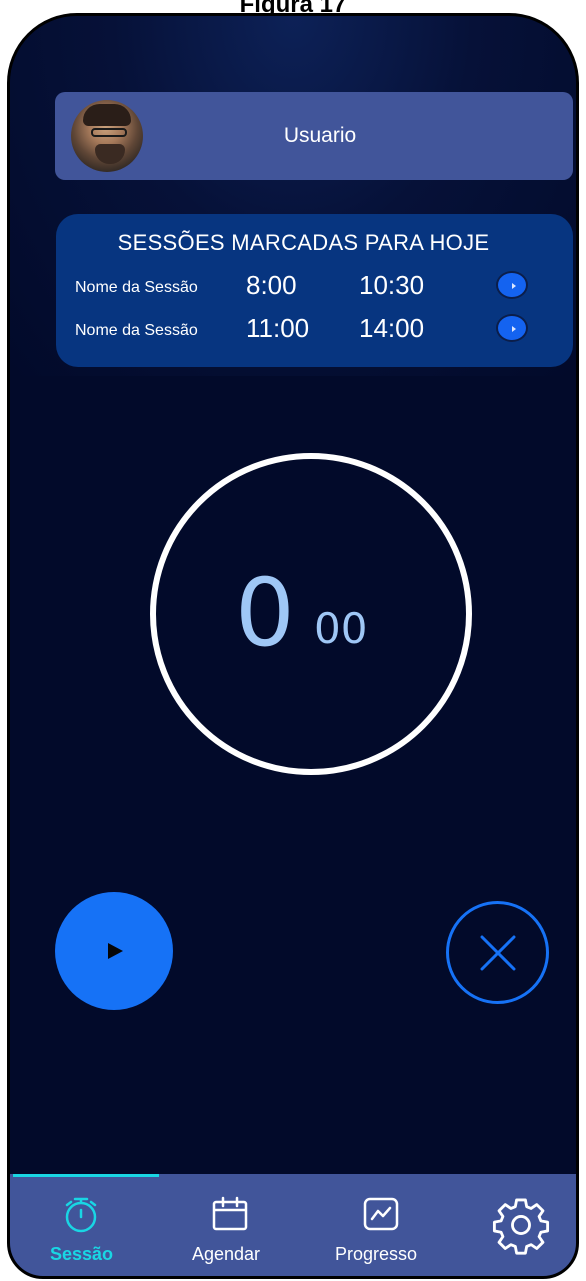 This screenshot has height=1281, width=586. What do you see at coordinates (81, 1215) in the screenshot?
I see `stopwatch-icon` at bounding box center [81, 1215].